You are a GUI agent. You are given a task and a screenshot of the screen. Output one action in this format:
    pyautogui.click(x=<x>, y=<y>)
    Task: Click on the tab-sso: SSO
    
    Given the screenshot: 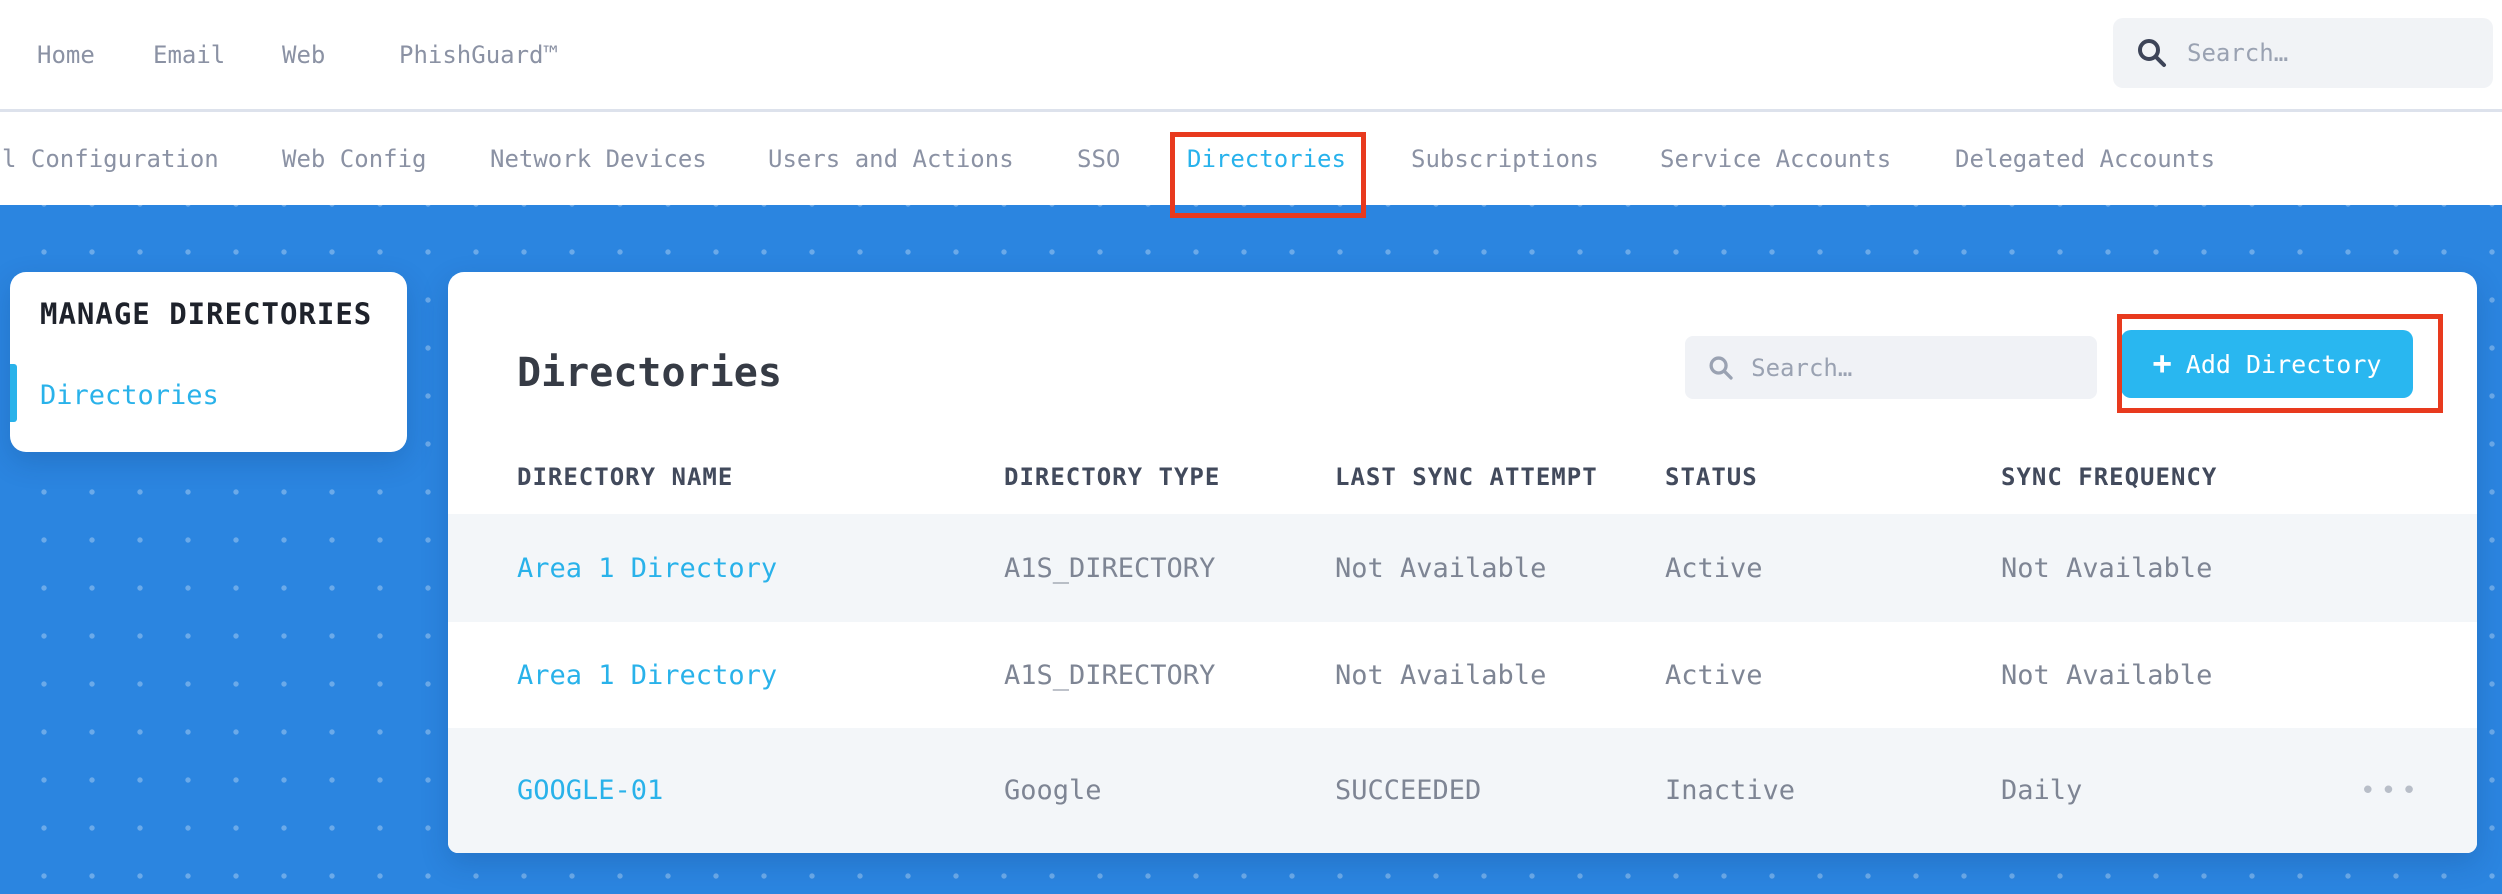 What is the action you would take?
    pyautogui.click(x=1098, y=158)
    